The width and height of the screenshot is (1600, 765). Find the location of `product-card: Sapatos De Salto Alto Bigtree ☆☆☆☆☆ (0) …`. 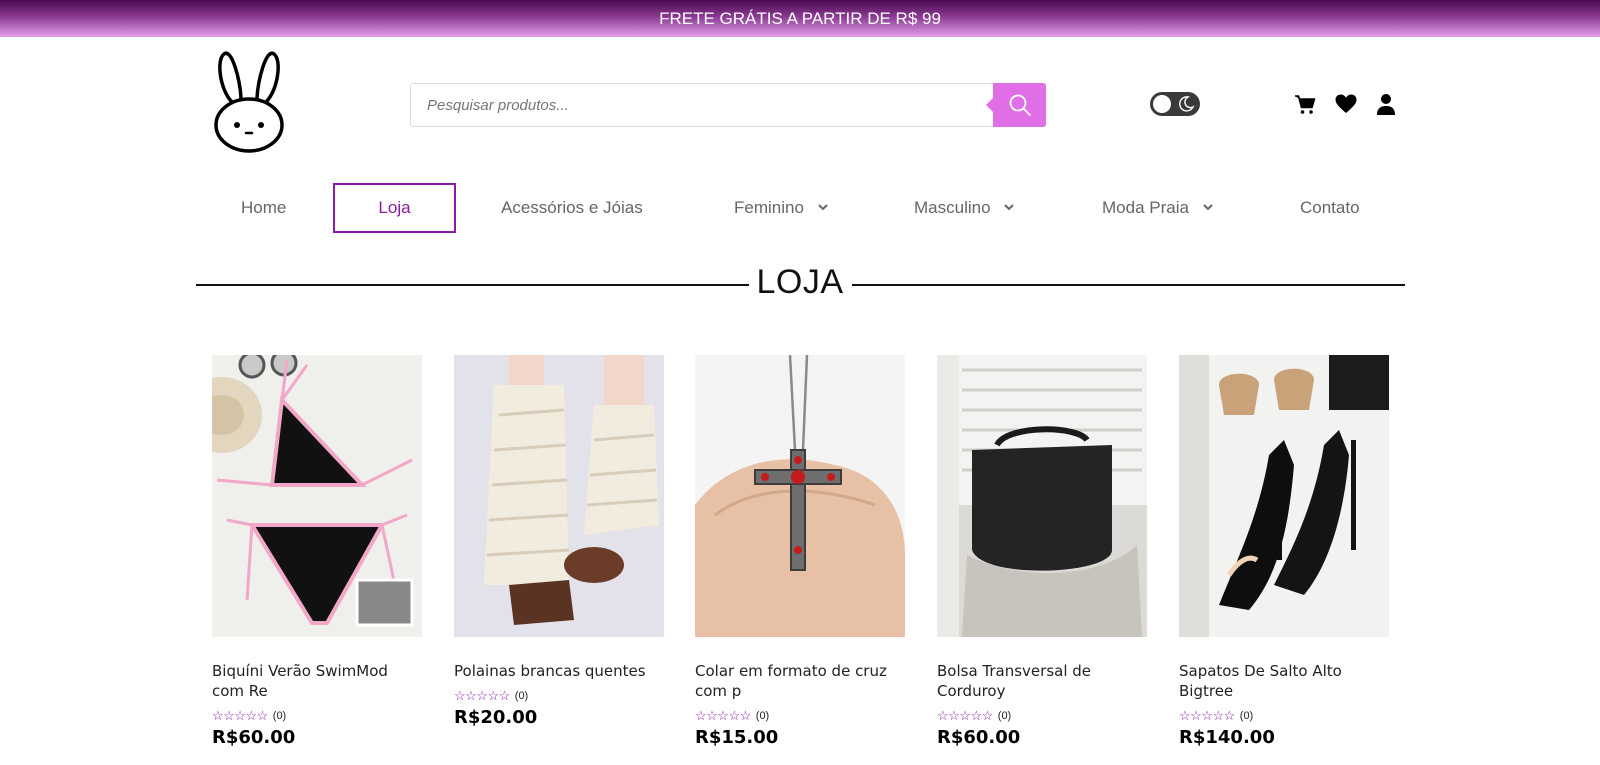

product-card: Sapatos De Salto Alto Bigtree ☆☆☆☆☆ (0) … is located at coordinates (1284, 551).